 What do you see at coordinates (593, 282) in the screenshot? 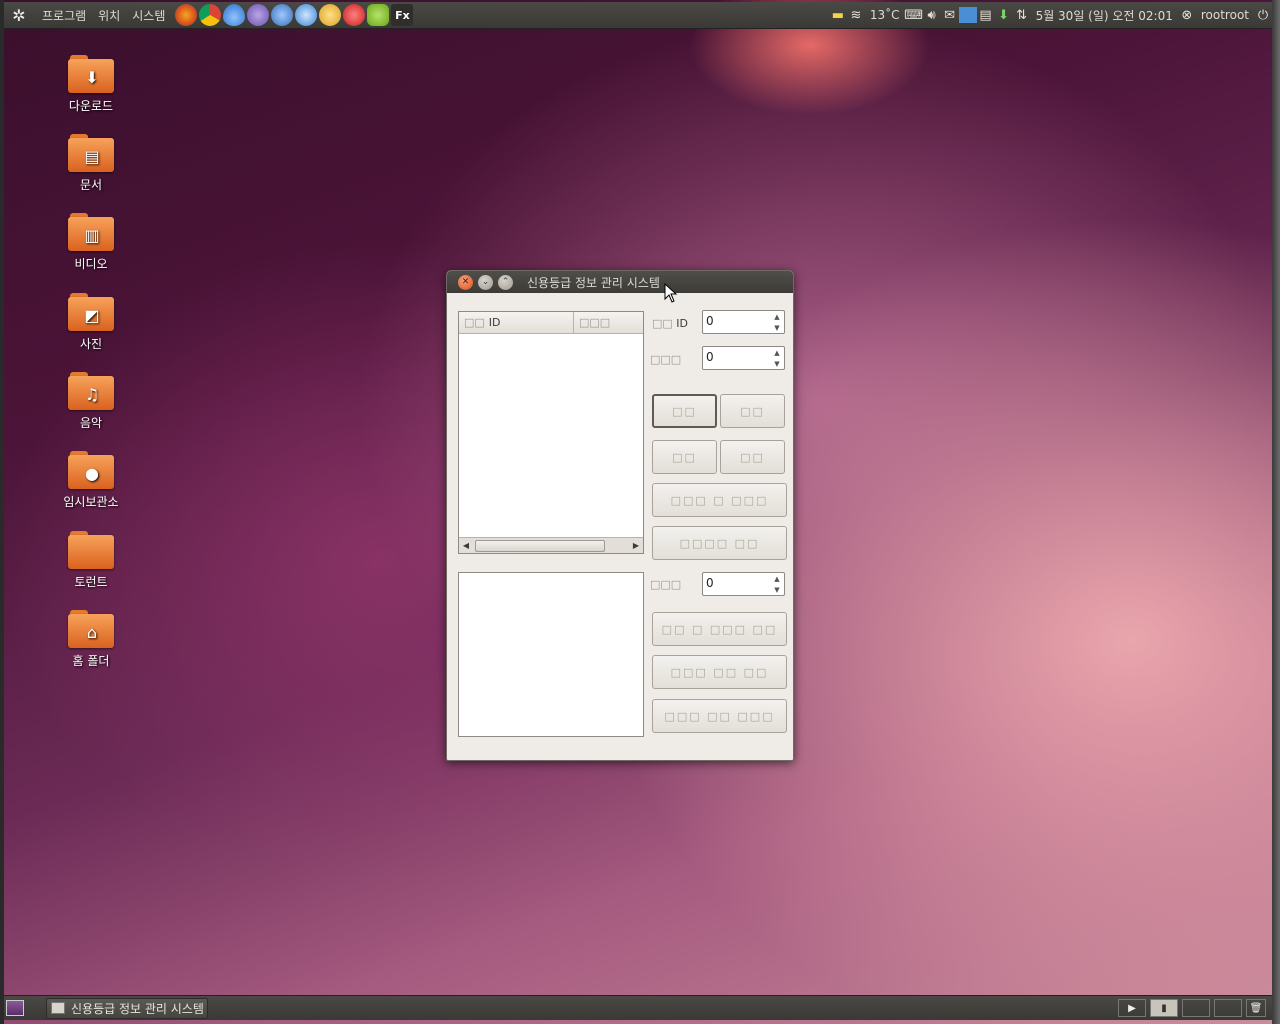
I see `window-title: 신용등급 정보 관리 시스템` at bounding box center [593, 282].